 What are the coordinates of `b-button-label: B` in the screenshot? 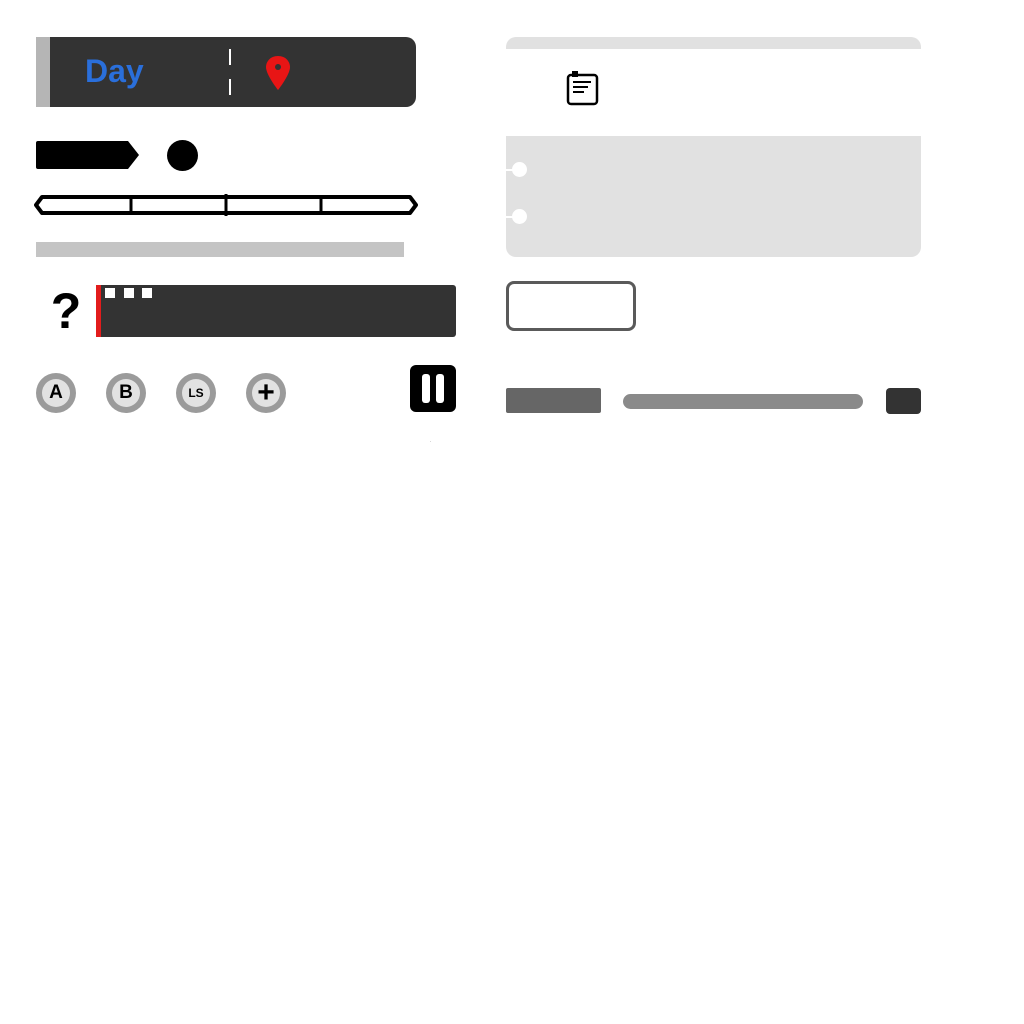 It's located at (126, 393).